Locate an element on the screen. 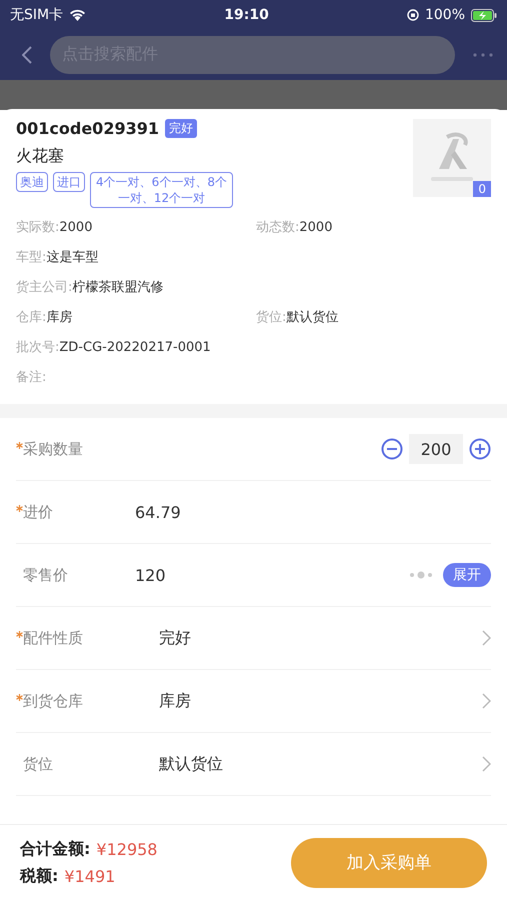 The width and height of the screenshot is (507, 900). field-value: 完好 is located at coordinates (308, 638).